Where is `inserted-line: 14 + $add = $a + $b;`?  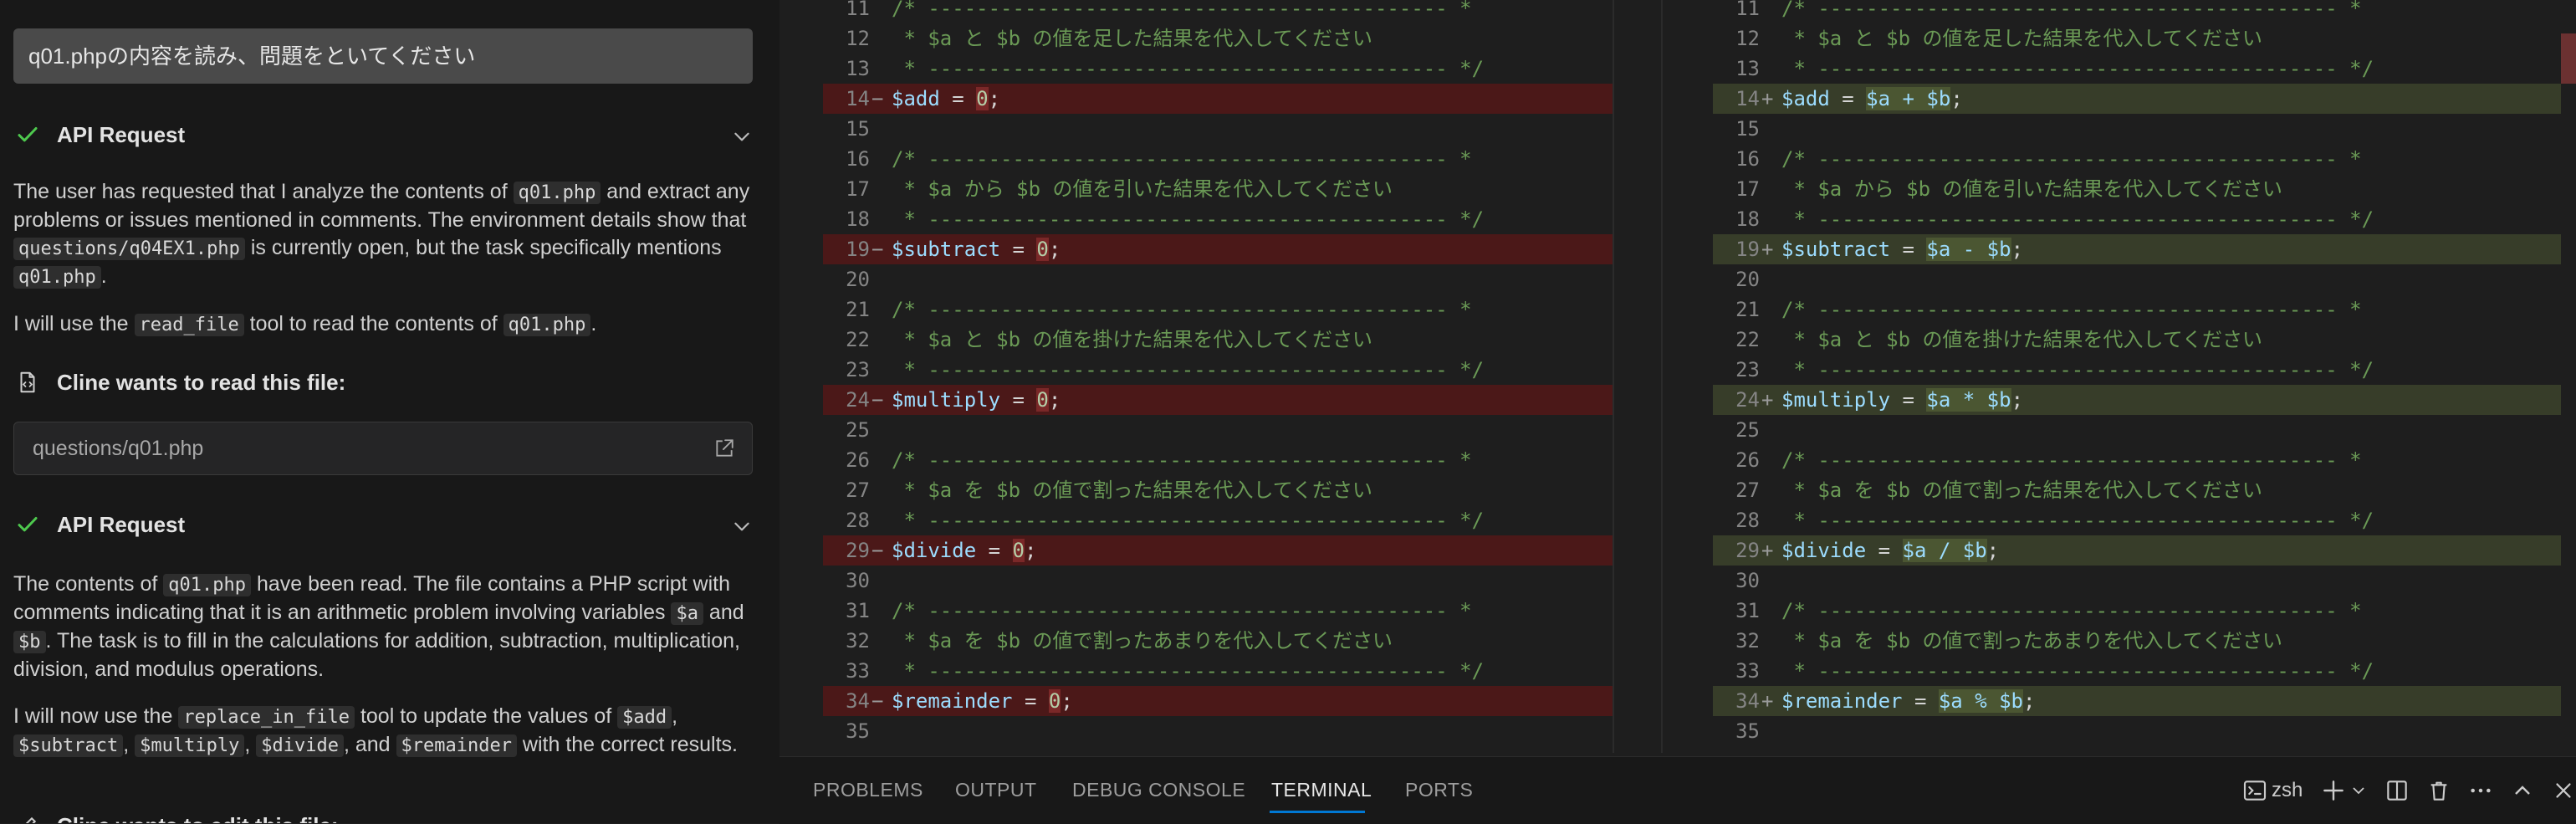
inserted-line: 14 + $add = $a + $b; is located at coordinates (2137, 99).